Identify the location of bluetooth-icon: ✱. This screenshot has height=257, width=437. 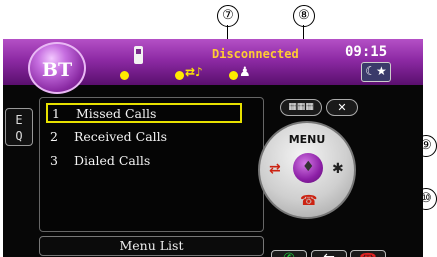
(338, 169).